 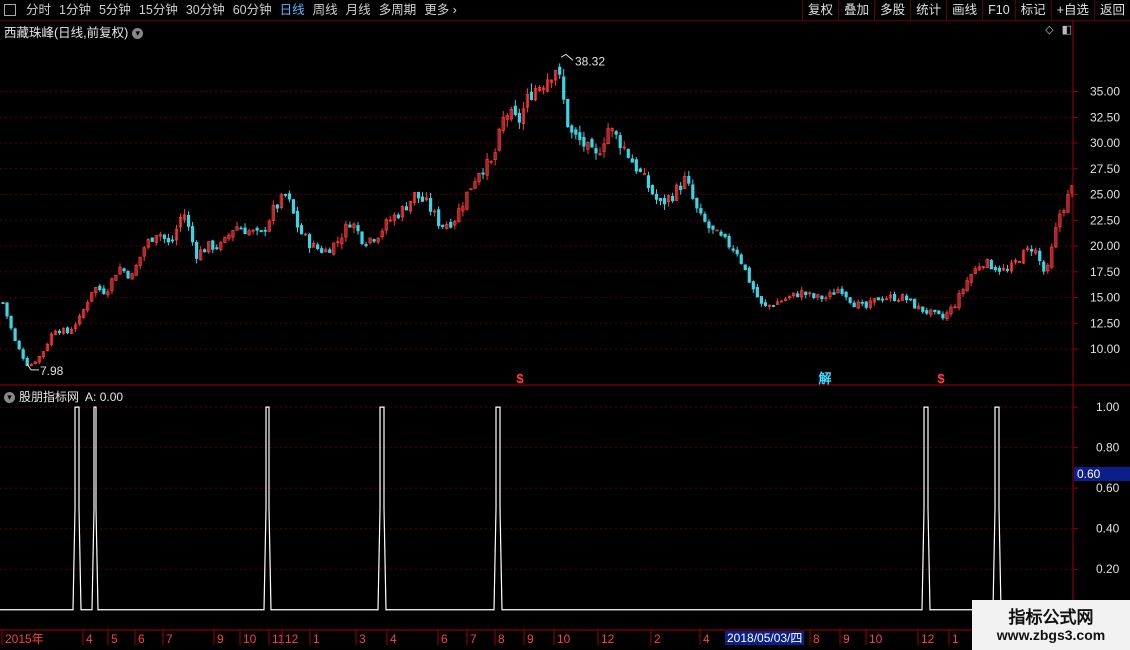 What do you see at coordinates (820, 10) in the screenshot?
I see `toolbar-button: 复权` at bounding box center [820, 10].